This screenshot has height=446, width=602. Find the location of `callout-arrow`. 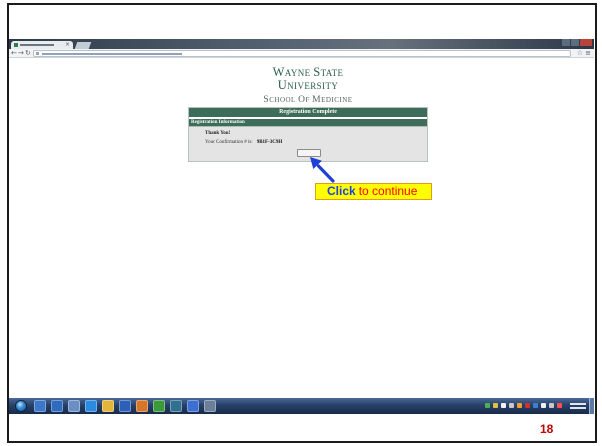

callout-arrow is located at coordinates (322, 170).